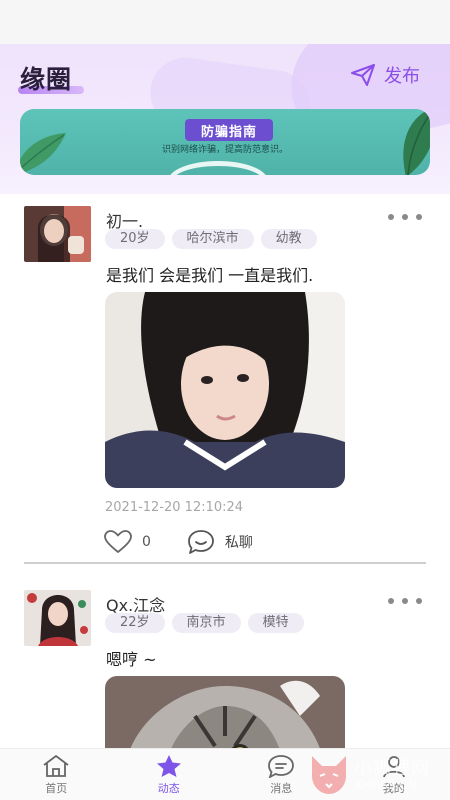 This screenshot has width=450, height=800. I want to click on nav-item-moments: 动态, so click(169, 774).